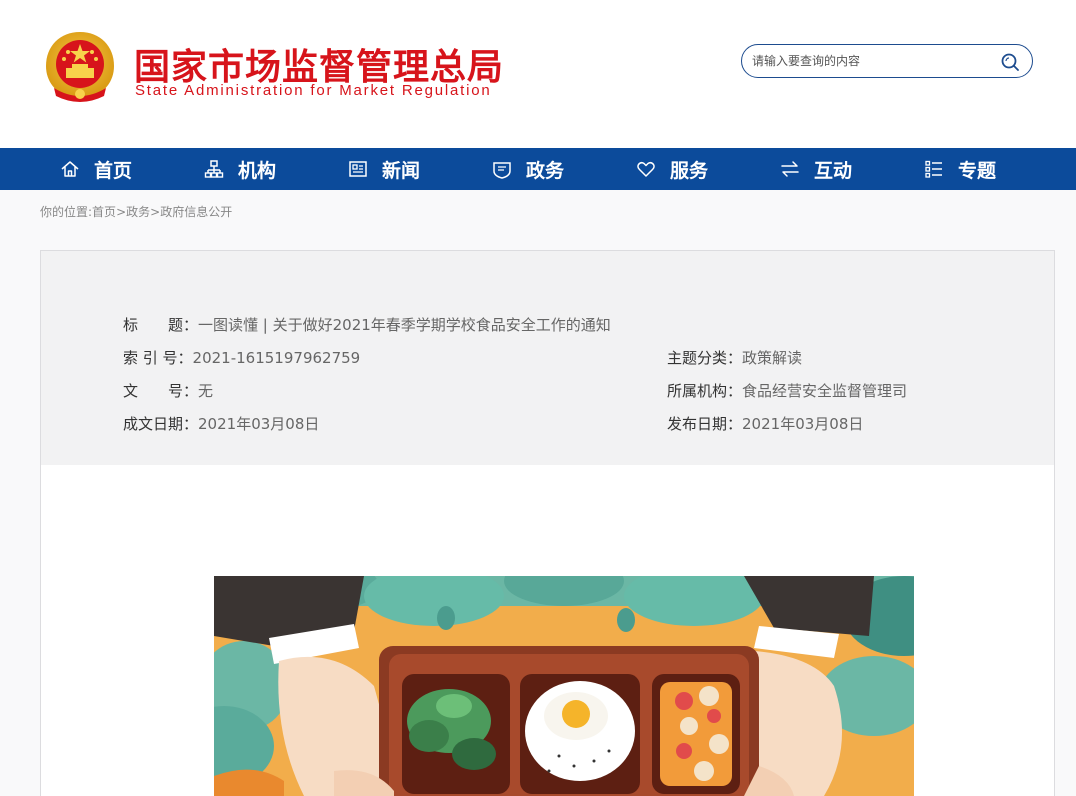  What do you see at coordinates (833, 170) in the screenshot?
I see `nav-interact-label: 互动` at bounding box center [833, 170].